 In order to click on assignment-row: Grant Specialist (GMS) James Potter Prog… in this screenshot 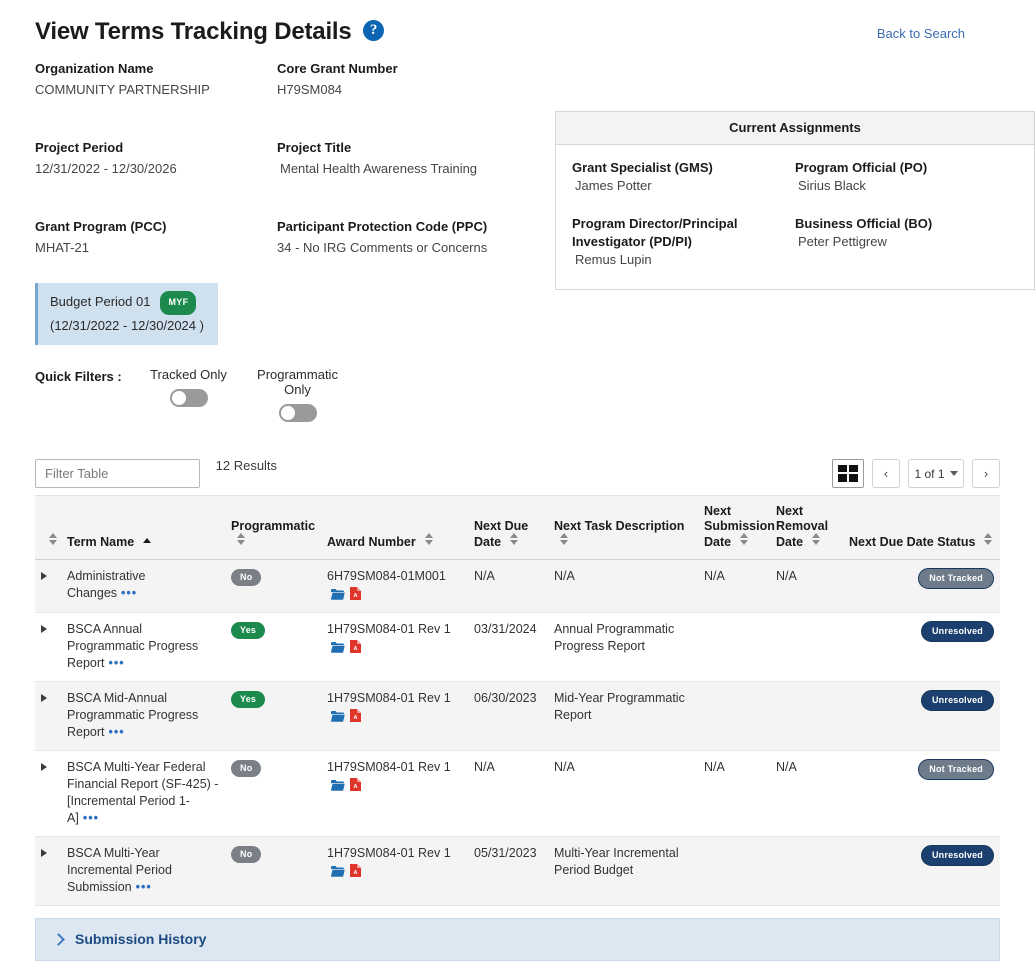, I will do `click(795, 176)`.